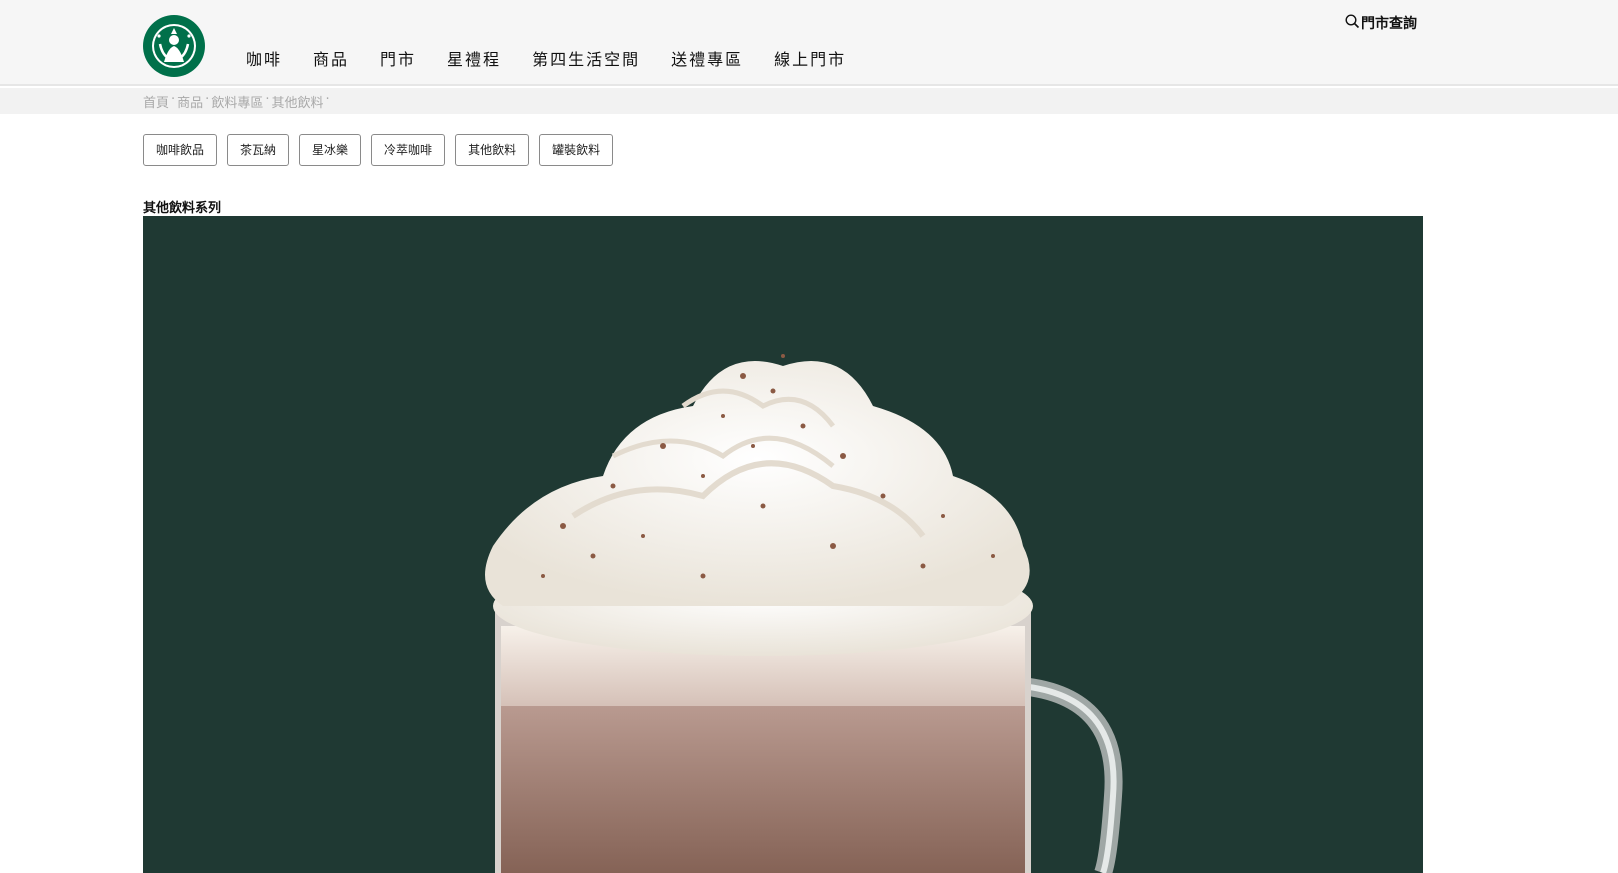 The image size is (1618, 873). I want to click on store-search-link: 門市查詢, so click(1381, 23).